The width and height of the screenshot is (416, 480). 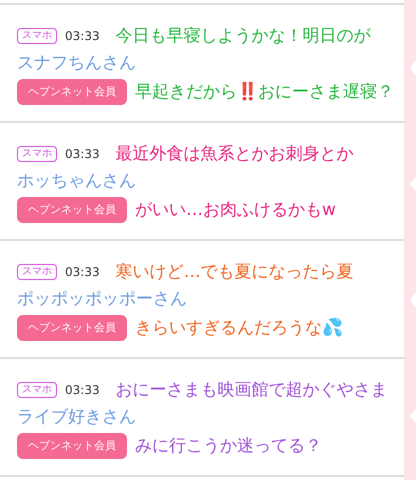 I want to click on user-name: スナフちんさん, so click(x=76, y=63).